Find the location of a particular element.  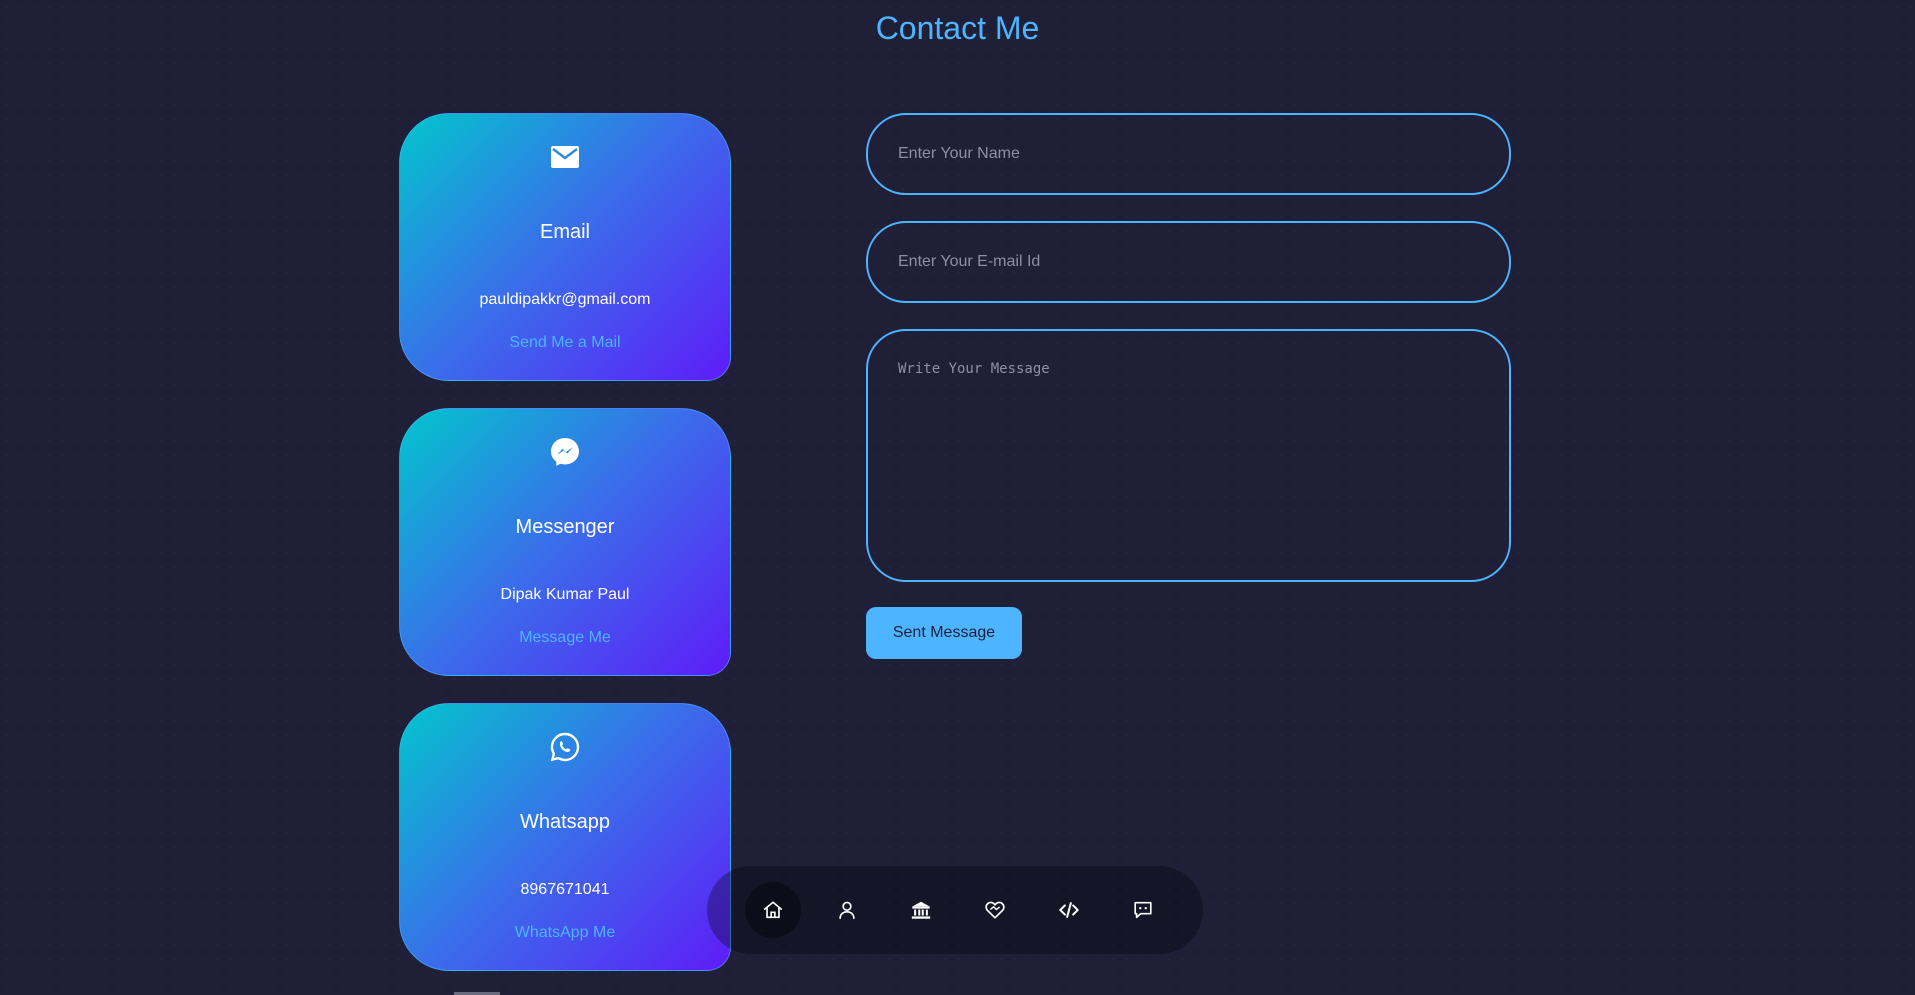

whatsapp-card: Whatsapp 8967671041 WhatsApp Me is located at coordinates (565, 837).